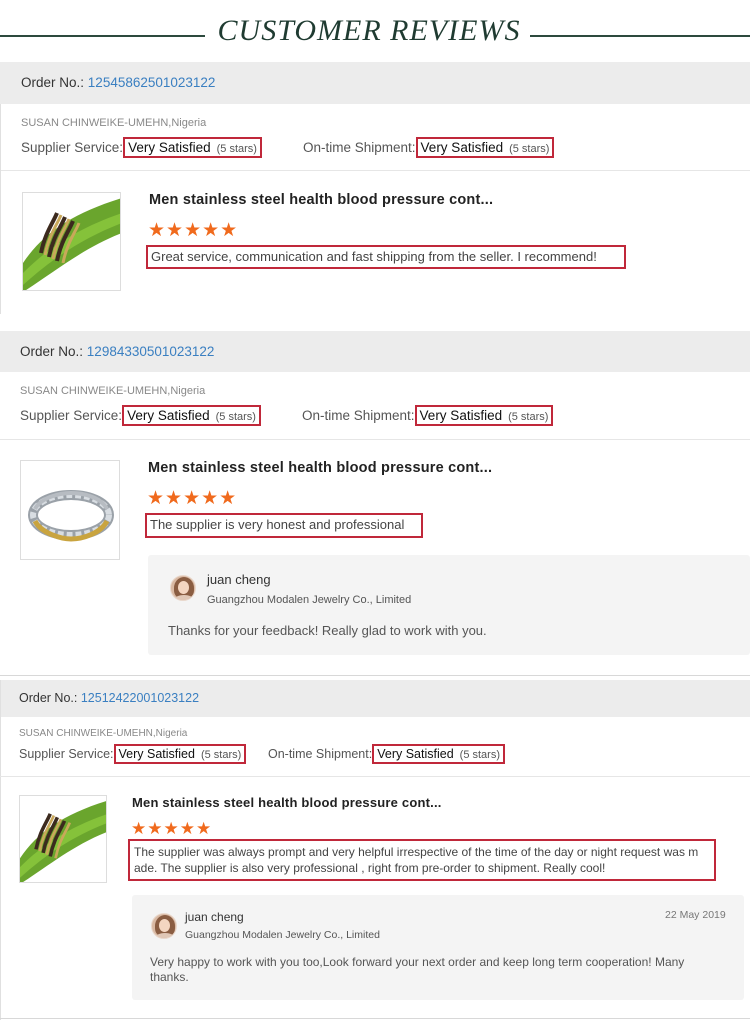 The image size is (750, 1020). I want to click on order-bar: Order No.: 12512422001023122, so click(375, 698).